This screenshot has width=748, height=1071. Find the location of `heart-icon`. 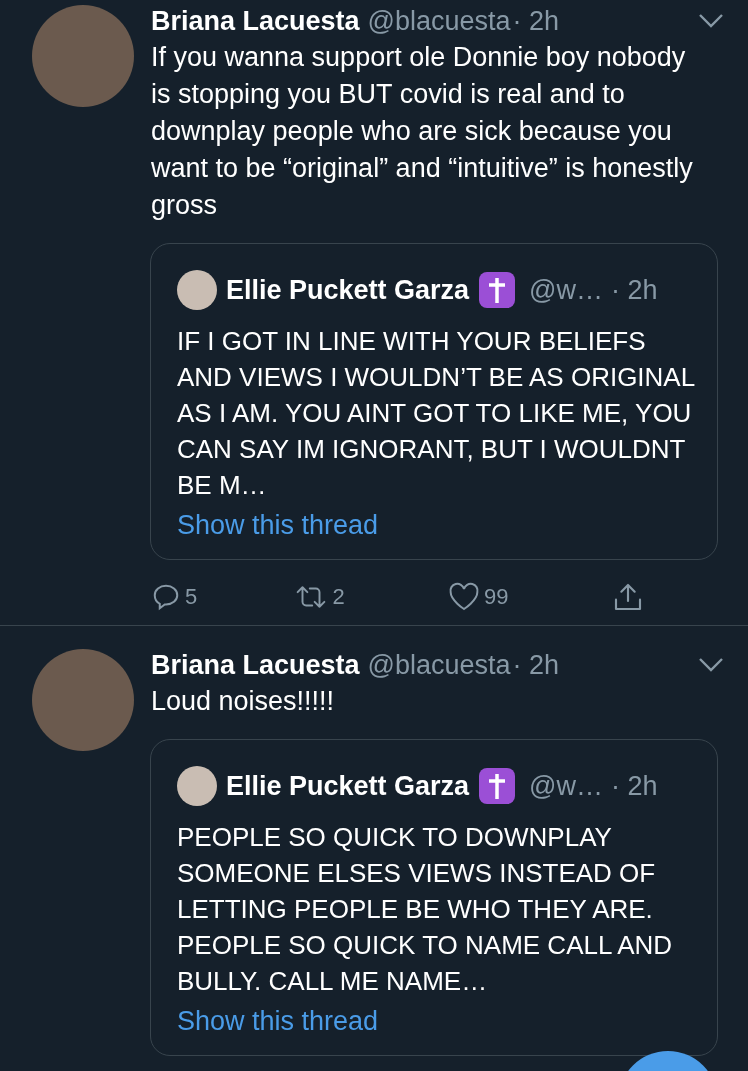

heart-icon is located at coordinates (464, 596).